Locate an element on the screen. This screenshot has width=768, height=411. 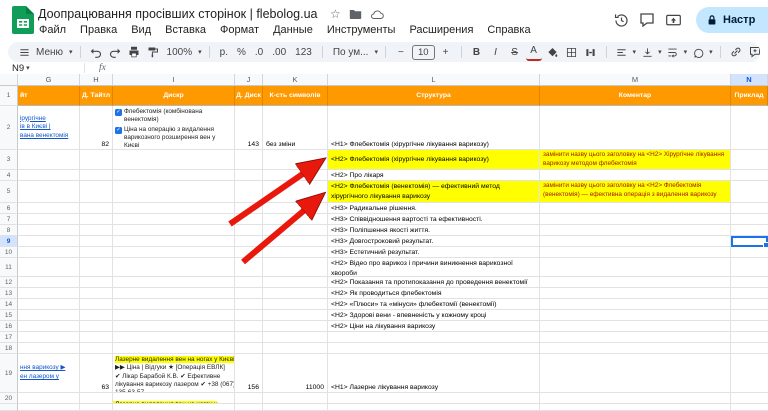
currency-format-button: р. is located at coordinates (224, 52).